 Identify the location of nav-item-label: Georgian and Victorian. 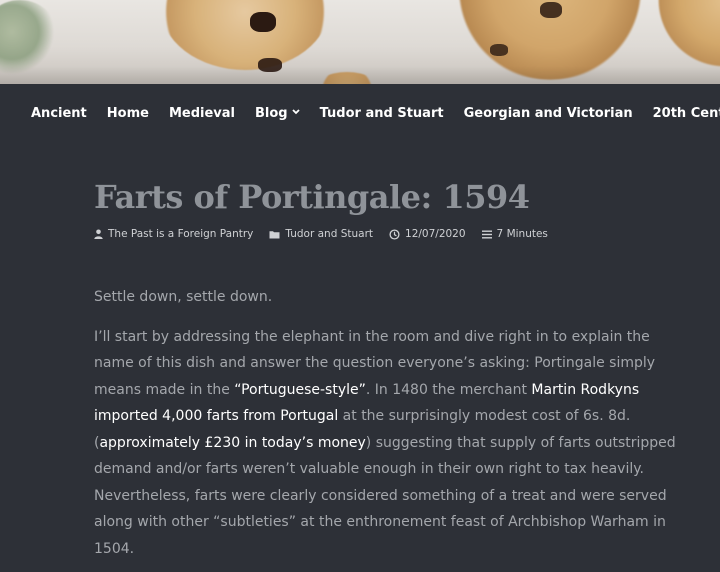
(548, 113).